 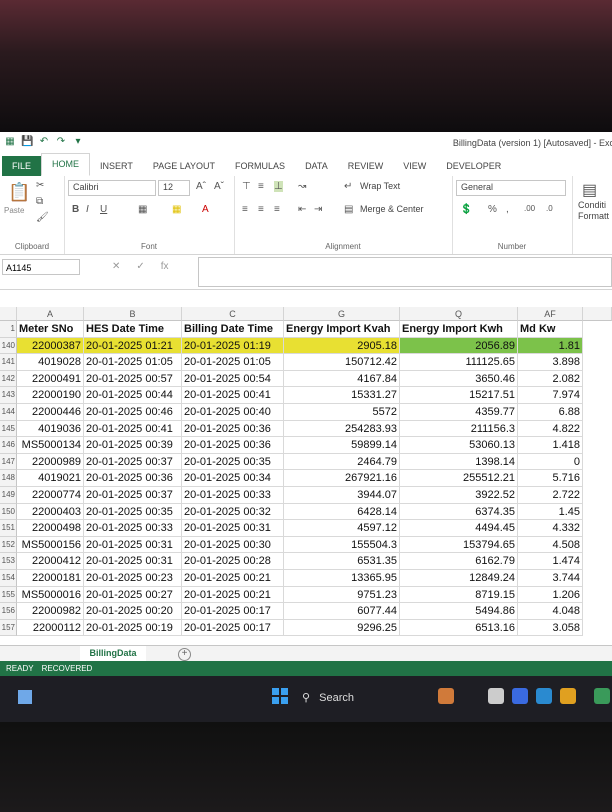 I want to click on cell-billing-date-time: 20-01-2025 00:28, so click(x=233, y=561).